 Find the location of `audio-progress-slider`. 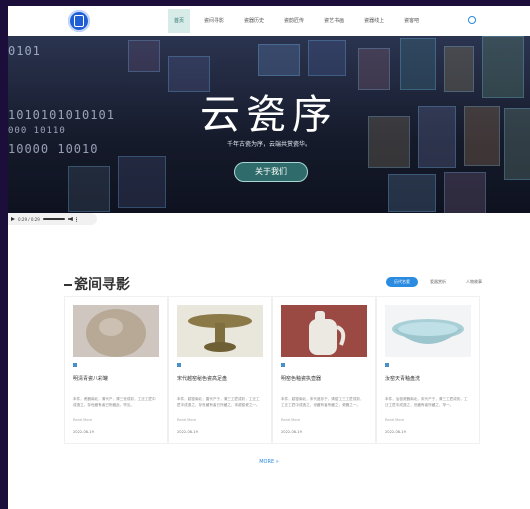

audio-progress-slider is located at coordinates (53, 219).